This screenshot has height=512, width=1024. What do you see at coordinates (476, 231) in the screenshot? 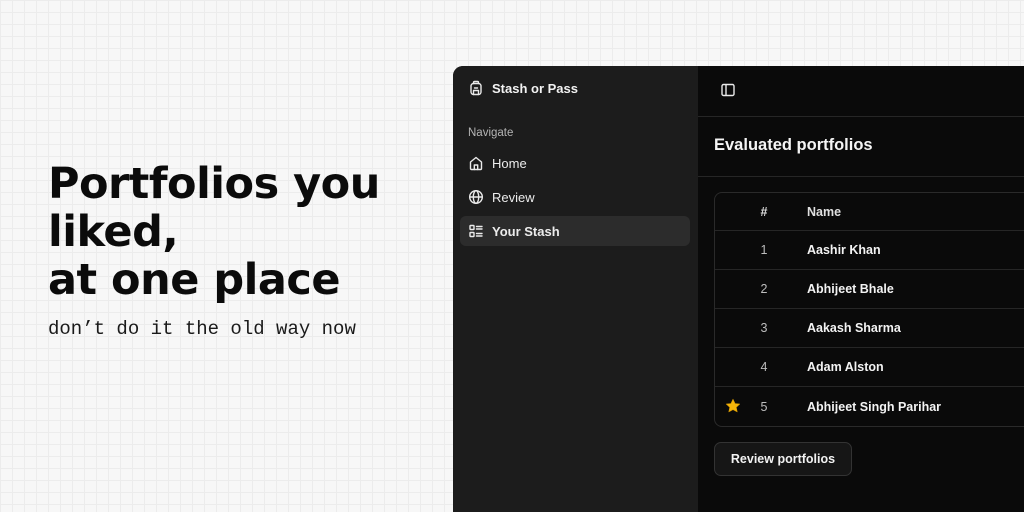
I see `list-icon` at bounding box center [476, 231].